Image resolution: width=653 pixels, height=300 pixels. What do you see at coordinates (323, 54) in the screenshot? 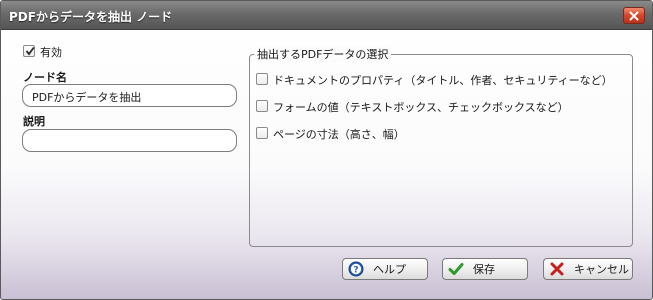
I see `extract-options-legend: 抽出するPDFデータの選択` at bounding box center [323, 54].